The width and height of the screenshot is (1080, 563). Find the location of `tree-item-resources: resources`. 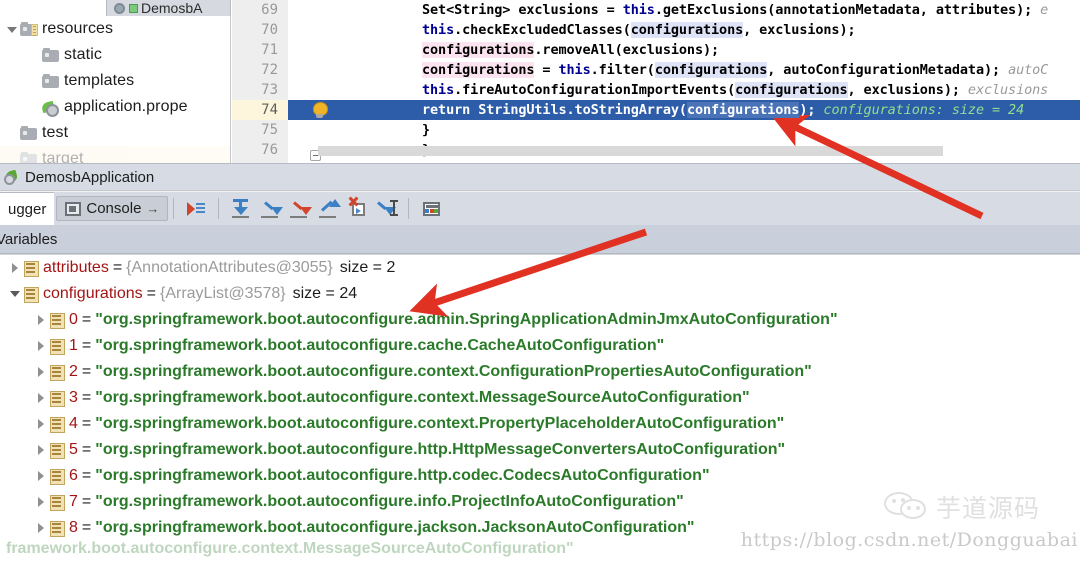

tree-item-resources: resources is located at coordinates (115, 29).